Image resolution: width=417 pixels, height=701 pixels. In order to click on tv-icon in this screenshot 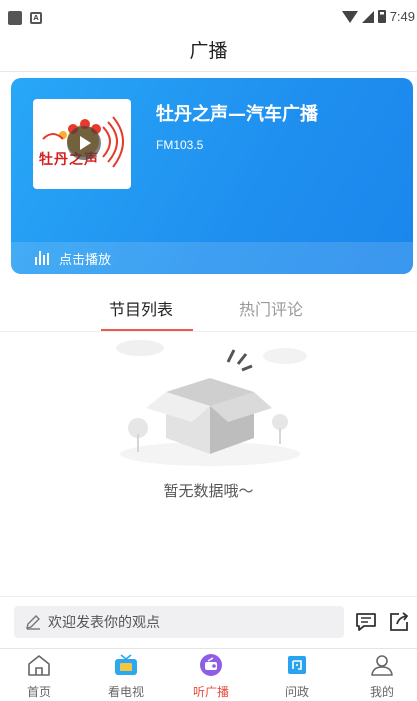, I will do `click(126, 664)`.